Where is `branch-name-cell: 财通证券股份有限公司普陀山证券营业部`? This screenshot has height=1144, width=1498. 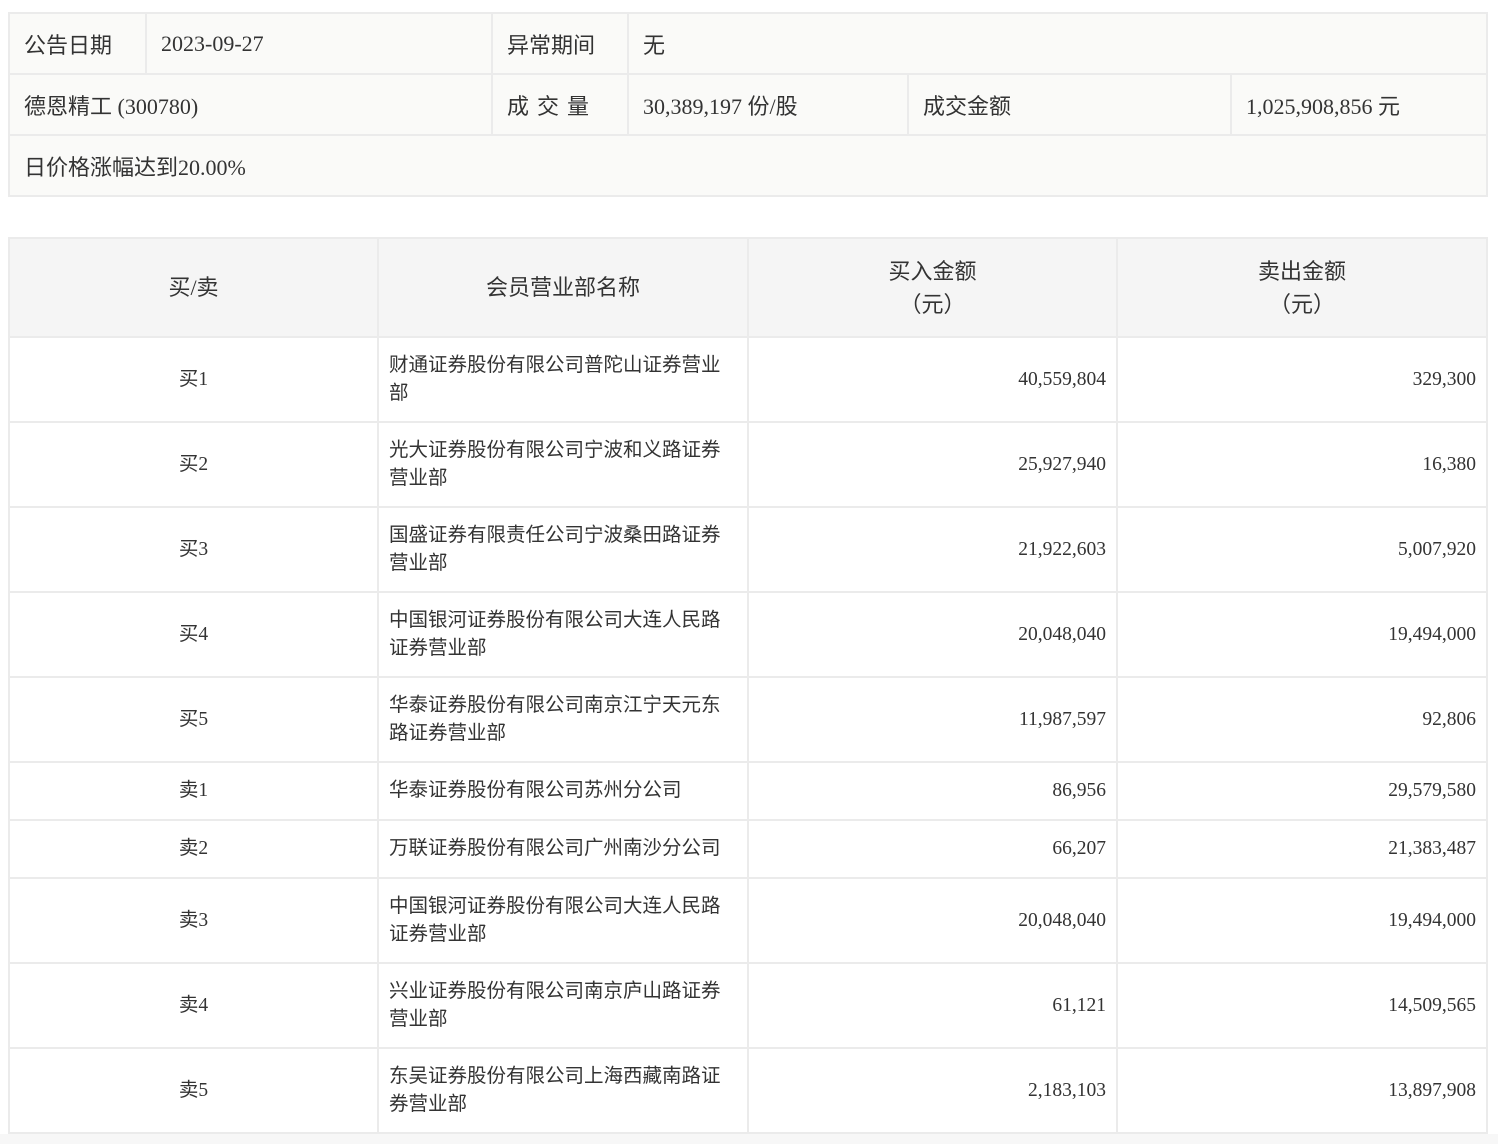 branch-name-cell: 财通证券股份有限公司普陀山证券营业部 is located at coordinates (563, 379).